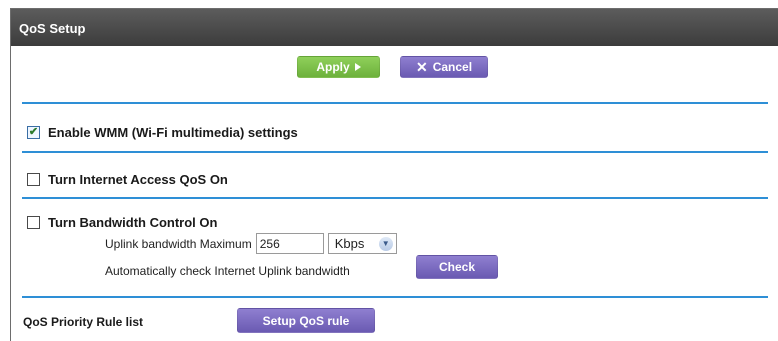  Describe the element at coordinates (33, 222) in the screenshot. I see `bandwidth-checkbox` at that location.